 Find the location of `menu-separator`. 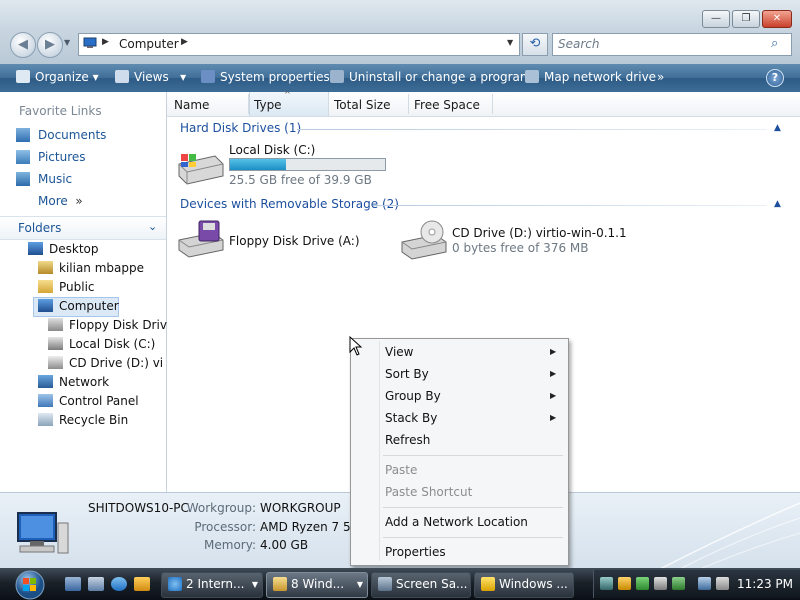

menu-separator is located at coordinates (473, 455).